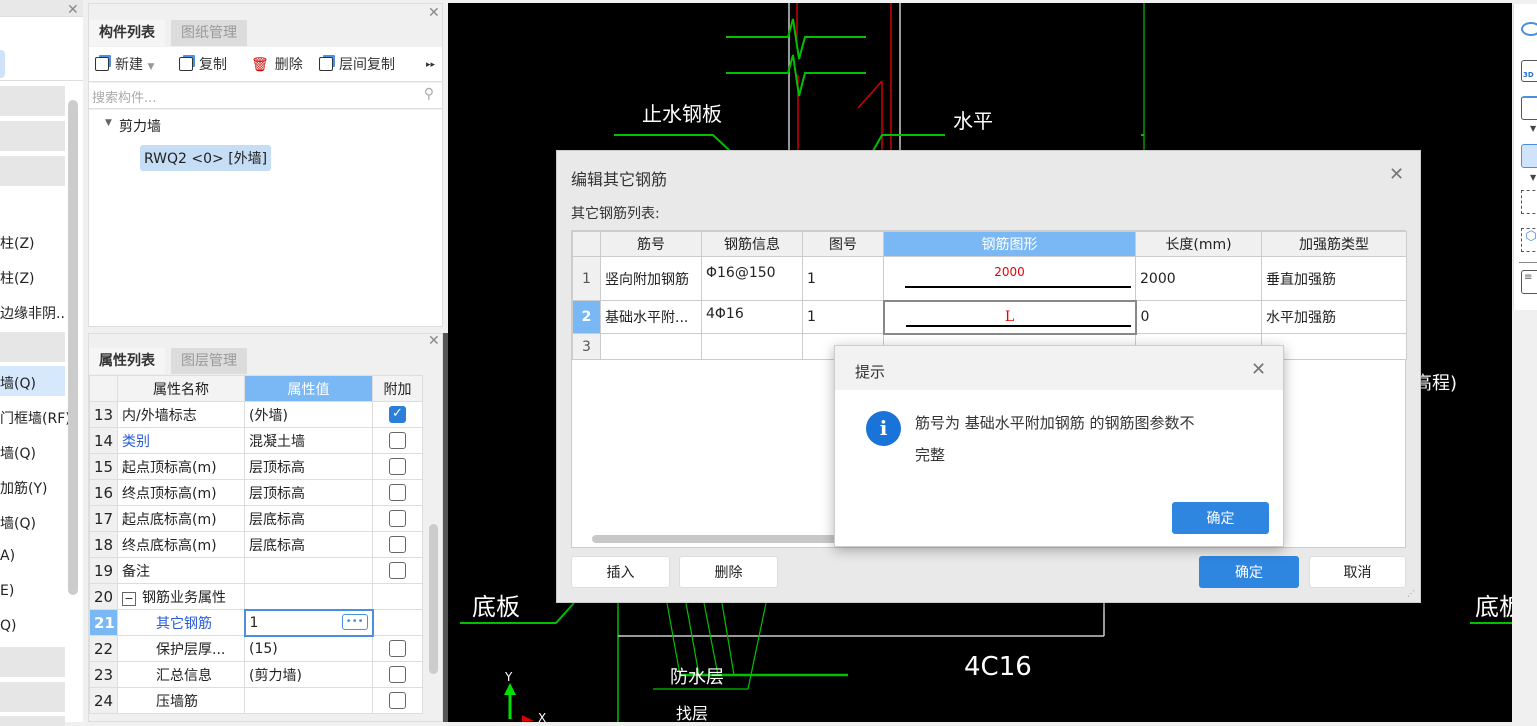  I want to click on cad-label: 止水钢板, so click(682, 114).